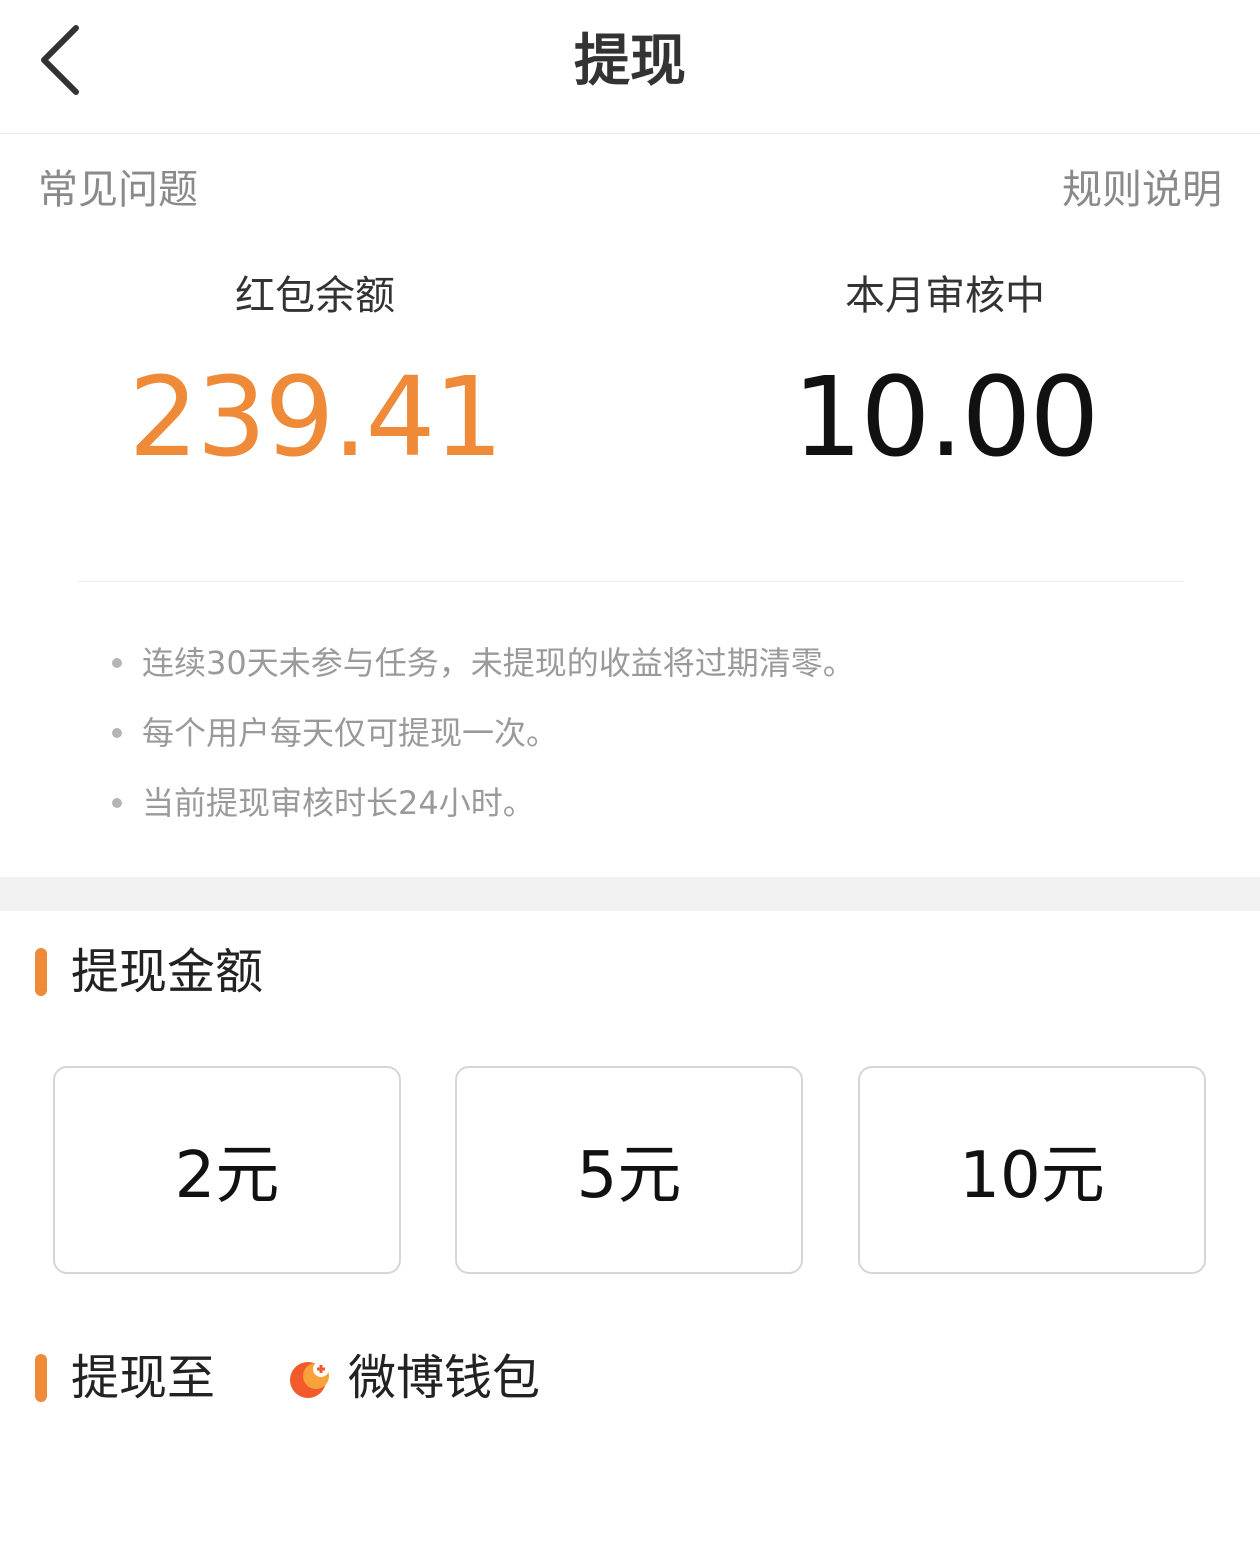  What do you see at coordinates (315, 296) in the screenshot?
I see `balance-label: 红包余额` at bounding box center [315, 296].